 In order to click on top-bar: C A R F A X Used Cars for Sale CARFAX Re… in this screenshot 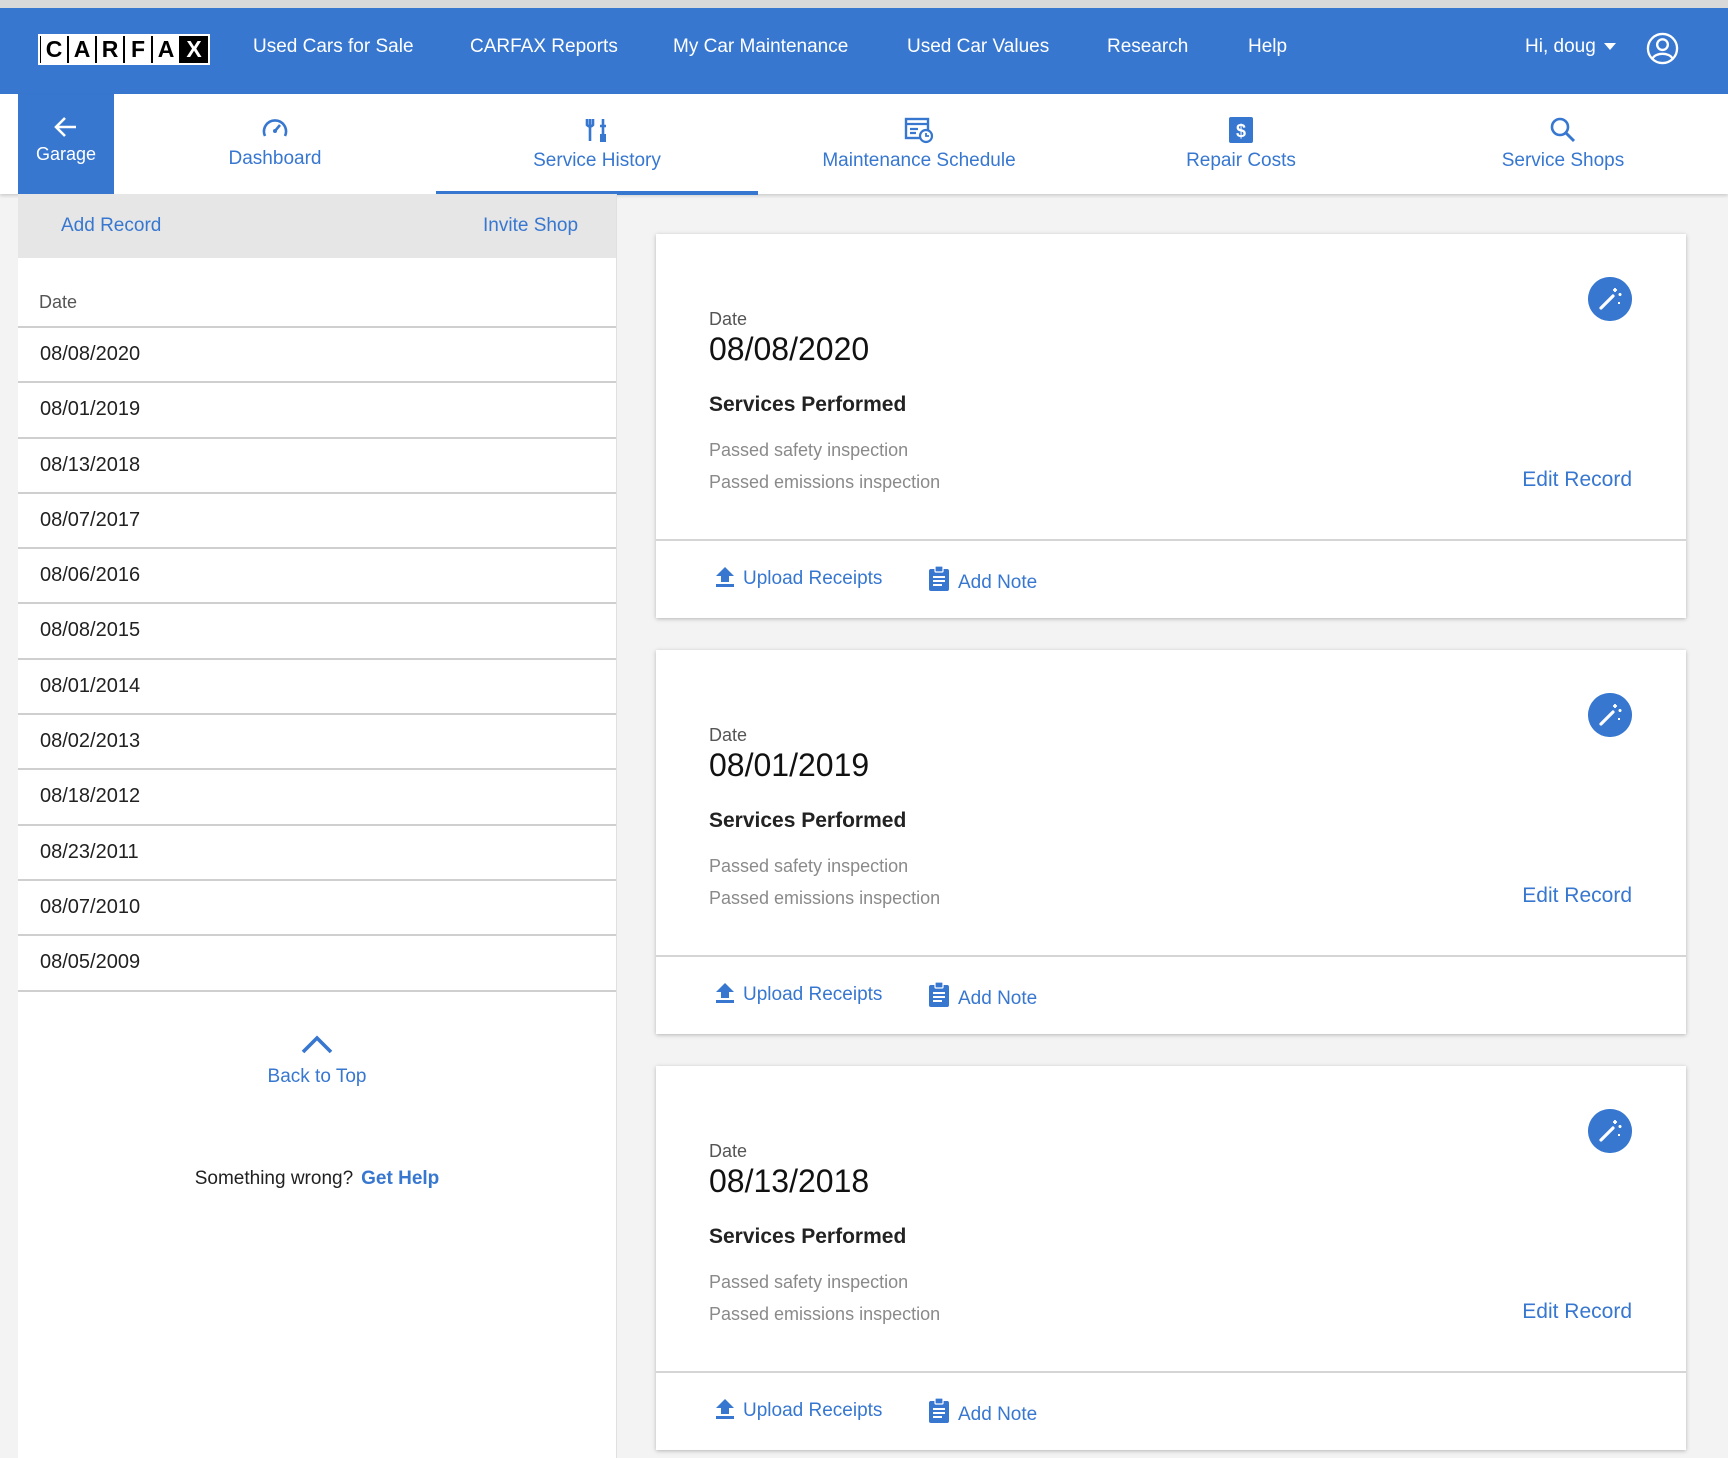, I will do `click(864, 47)`.